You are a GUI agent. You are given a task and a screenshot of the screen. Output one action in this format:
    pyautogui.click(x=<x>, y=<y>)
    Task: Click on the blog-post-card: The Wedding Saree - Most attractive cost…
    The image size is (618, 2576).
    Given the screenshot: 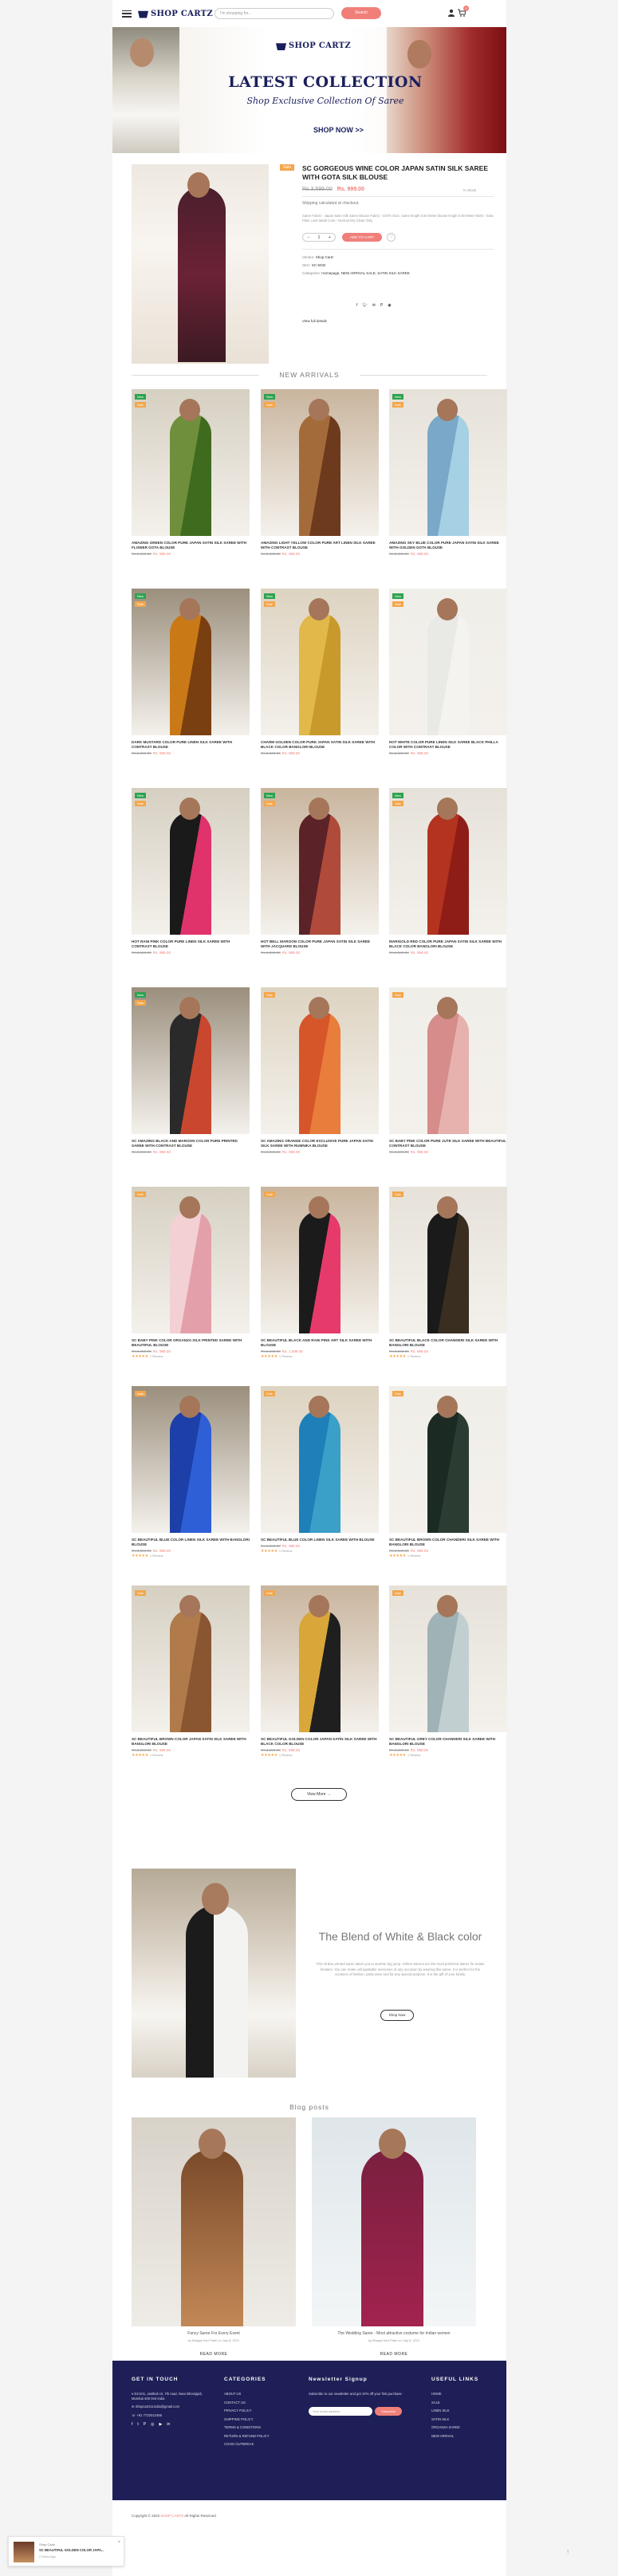 What is the action you would take?
    pyautogui.click(x=394, y=2237)
    